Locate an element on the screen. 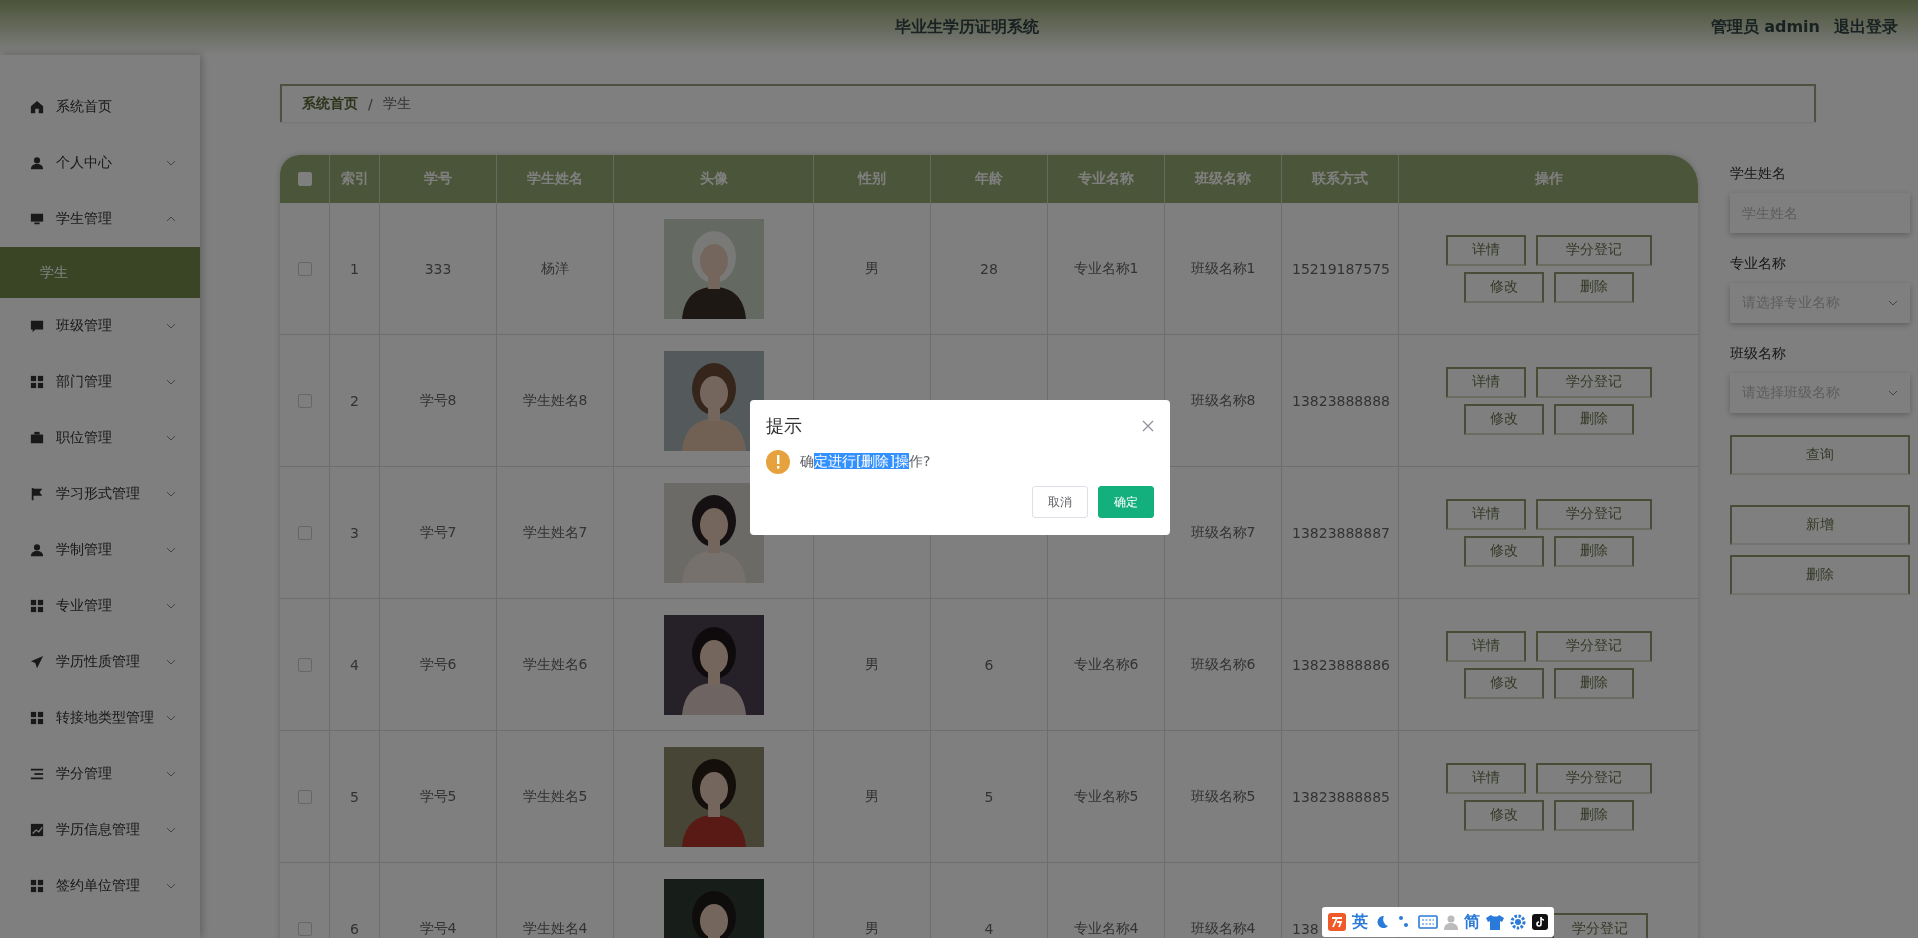 The width and height of the screenshot is (1918, 938). sidebar-item: 职位管理 is located at coordinates (100, 438).